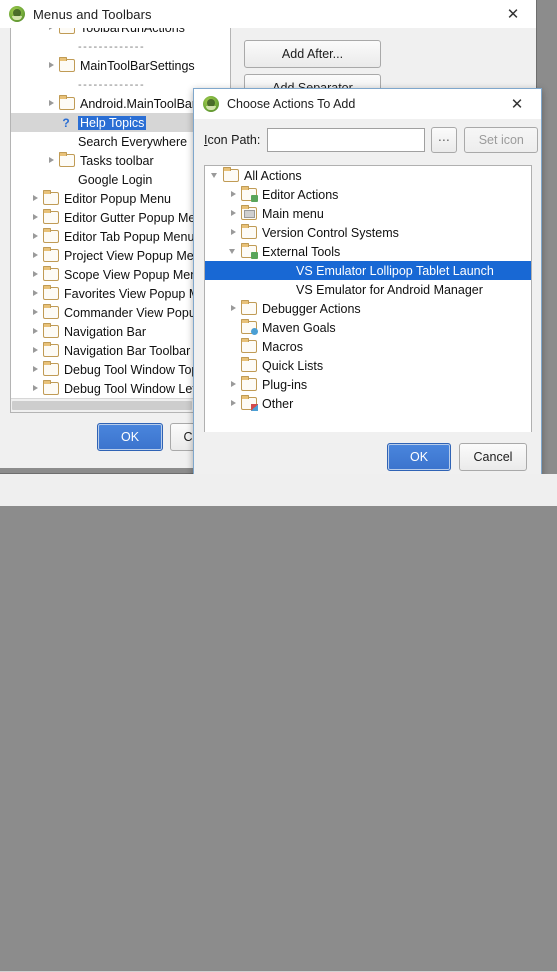  What do you see at coordinates (493, 457) in the screenshot?
I see `inner-cancel-button: Cancel` at bounding box center [493, 457].